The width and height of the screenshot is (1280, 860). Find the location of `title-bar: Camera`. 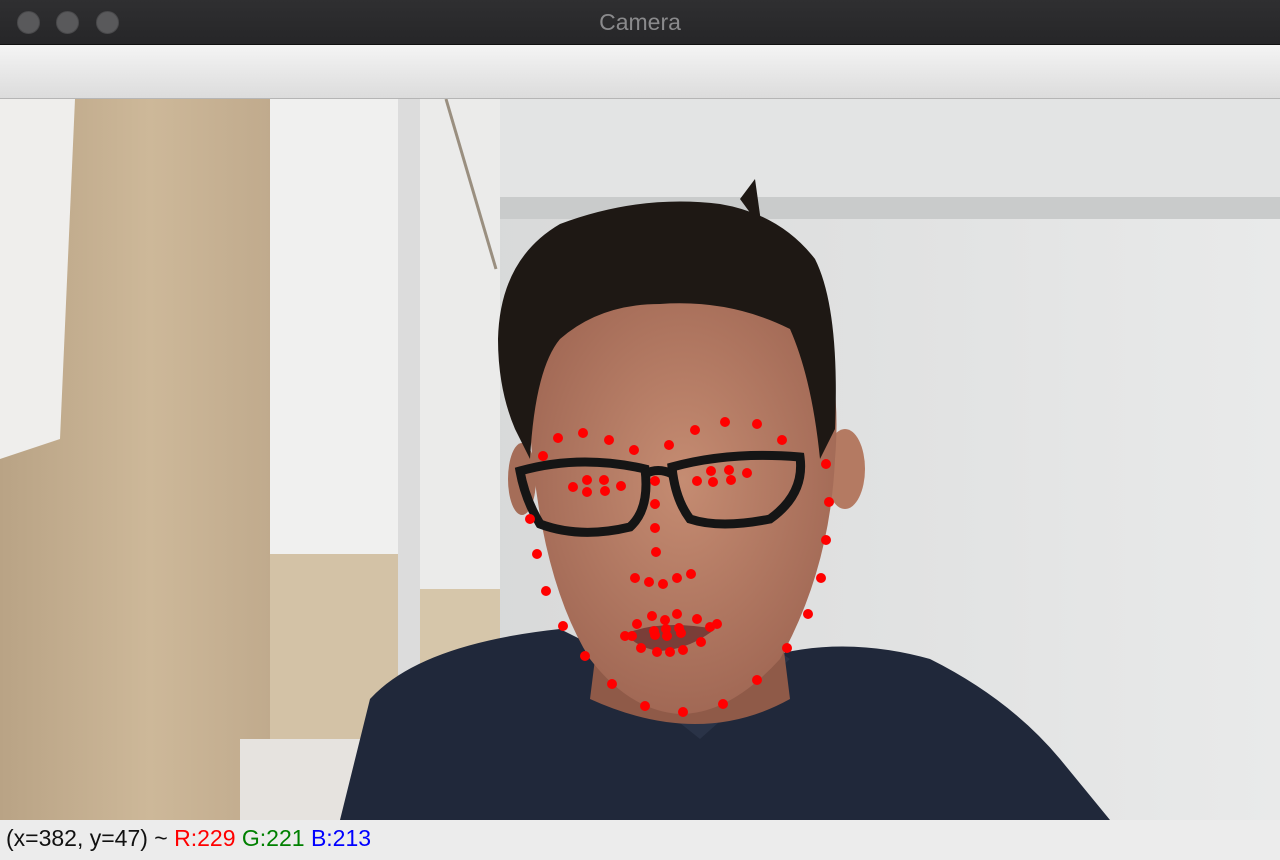

title-bar: Camera is located at coordinates (640, 22).